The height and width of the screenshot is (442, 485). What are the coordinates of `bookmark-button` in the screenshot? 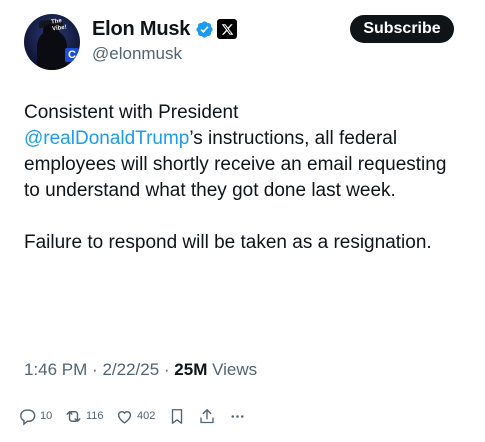 It's located at (177, 416).